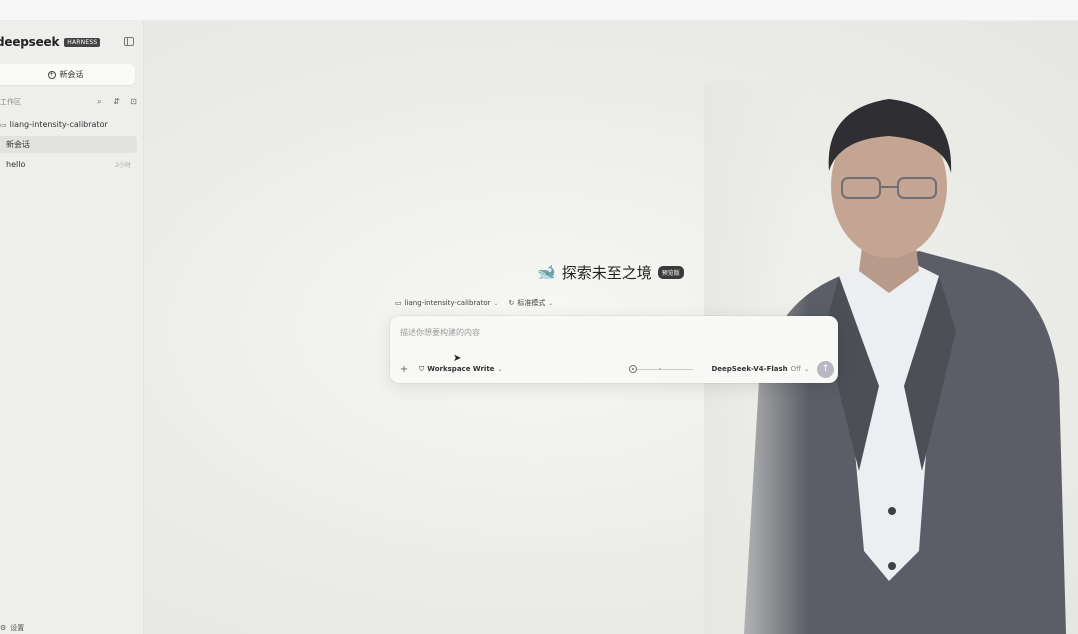  What do you see at coordinates (71, 74) in the screenshot?
I see `new-chat-label: 新会话` at bounding box center [71, 74].